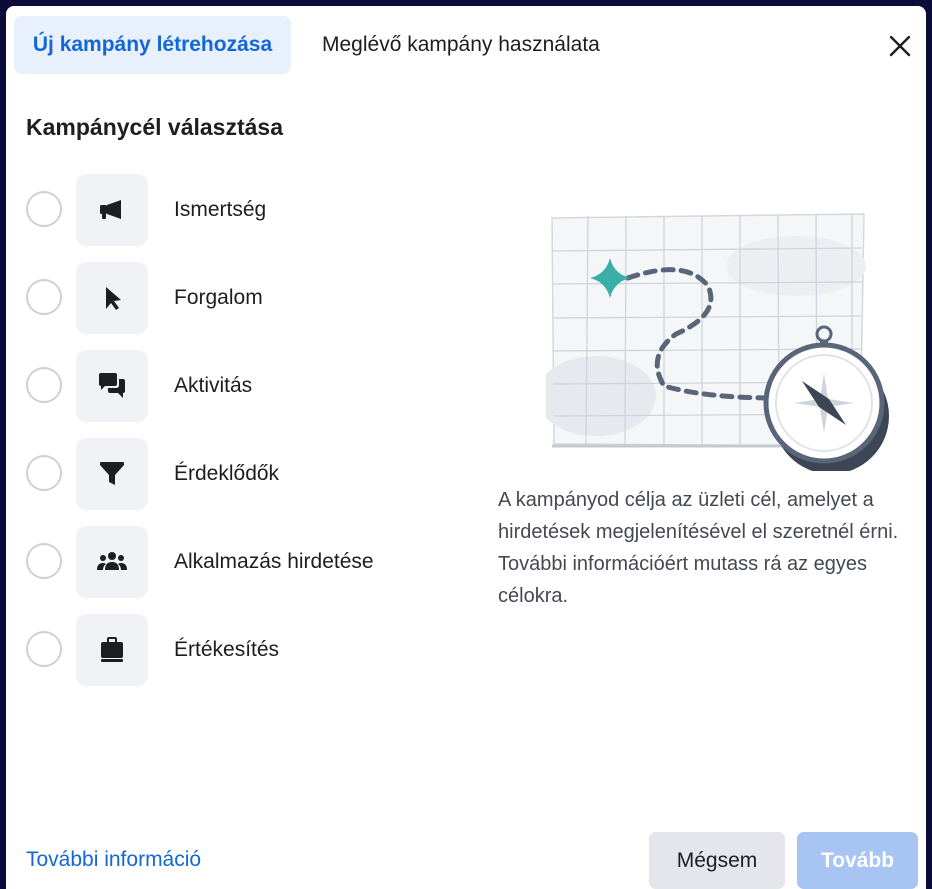  I want to click on objective-engagement: Aktivitás, so click(236, 386).